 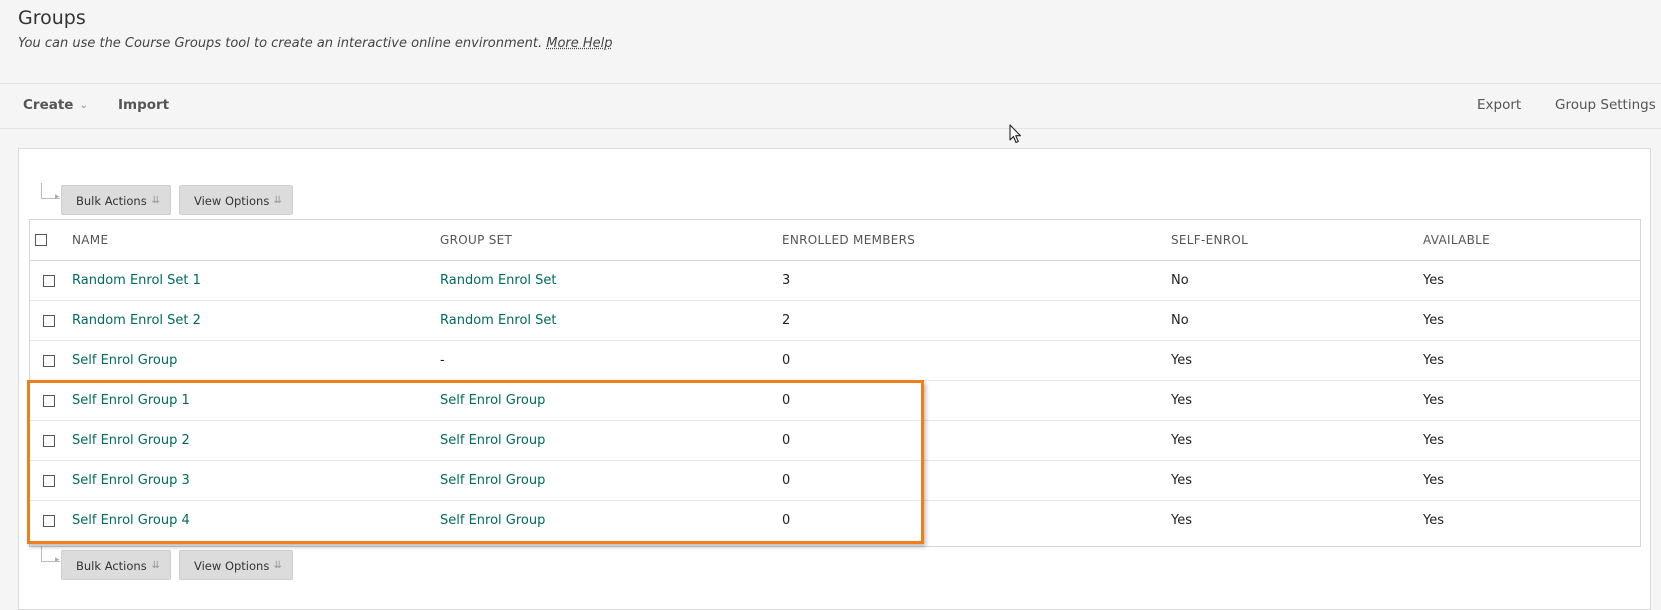 What do you see at coordinates (848, 240) in the screenshot?
I see `column-header-enrolled-members: ENROLLED MEMBERS` at bounding box center [848, 240].